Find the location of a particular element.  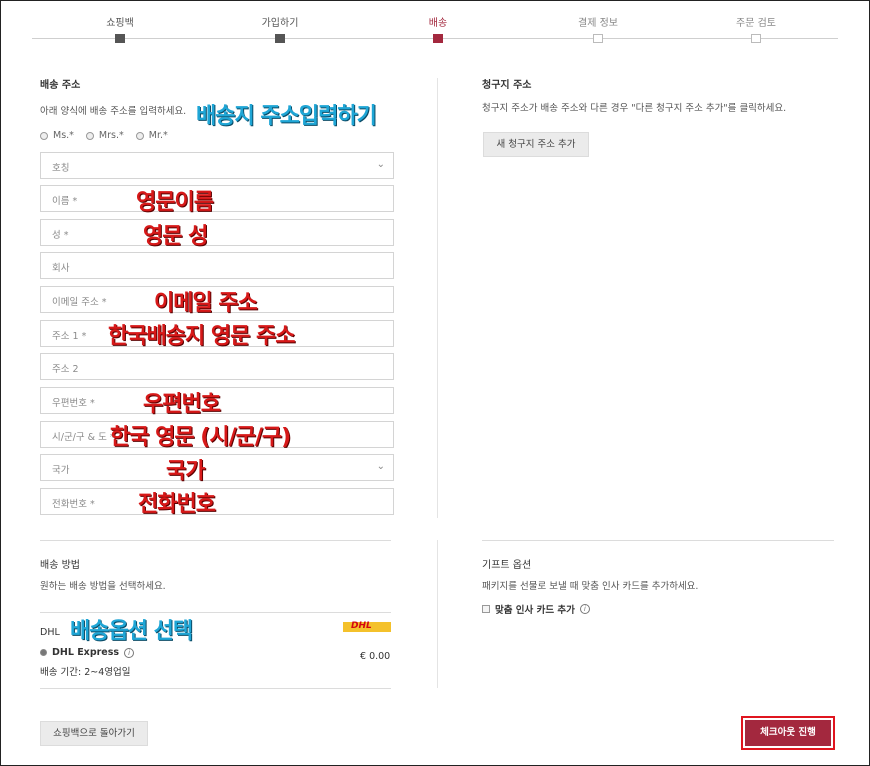

annotation-phone: 전화번호 is located at coordinates (177, 504).